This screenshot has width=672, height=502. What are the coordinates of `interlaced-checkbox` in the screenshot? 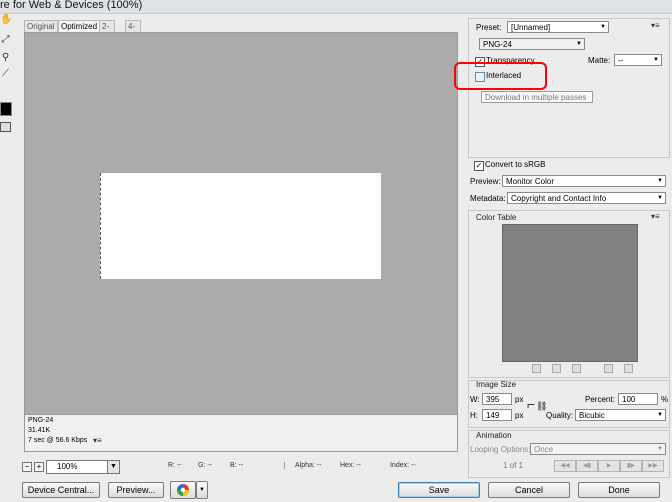 It's located at (480, 77).